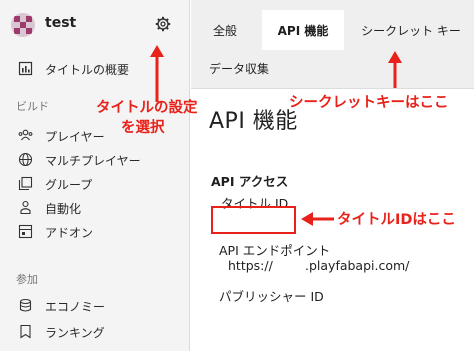 The width and height of the screenshot is (474, 351). Describe the element at coordinates (25, 135) in the screenshot. I see `players-icon` at that location.